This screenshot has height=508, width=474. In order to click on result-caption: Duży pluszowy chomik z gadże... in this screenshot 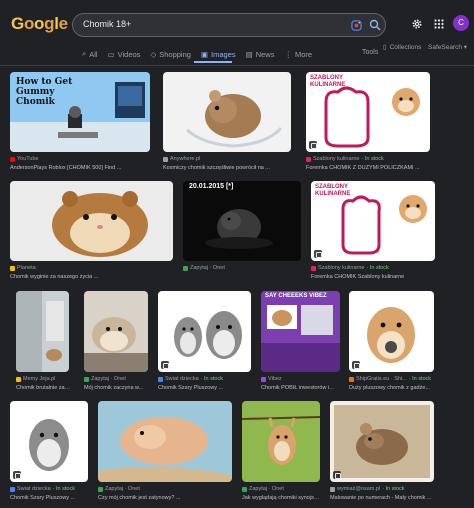, I will do `click(406, 388)`.